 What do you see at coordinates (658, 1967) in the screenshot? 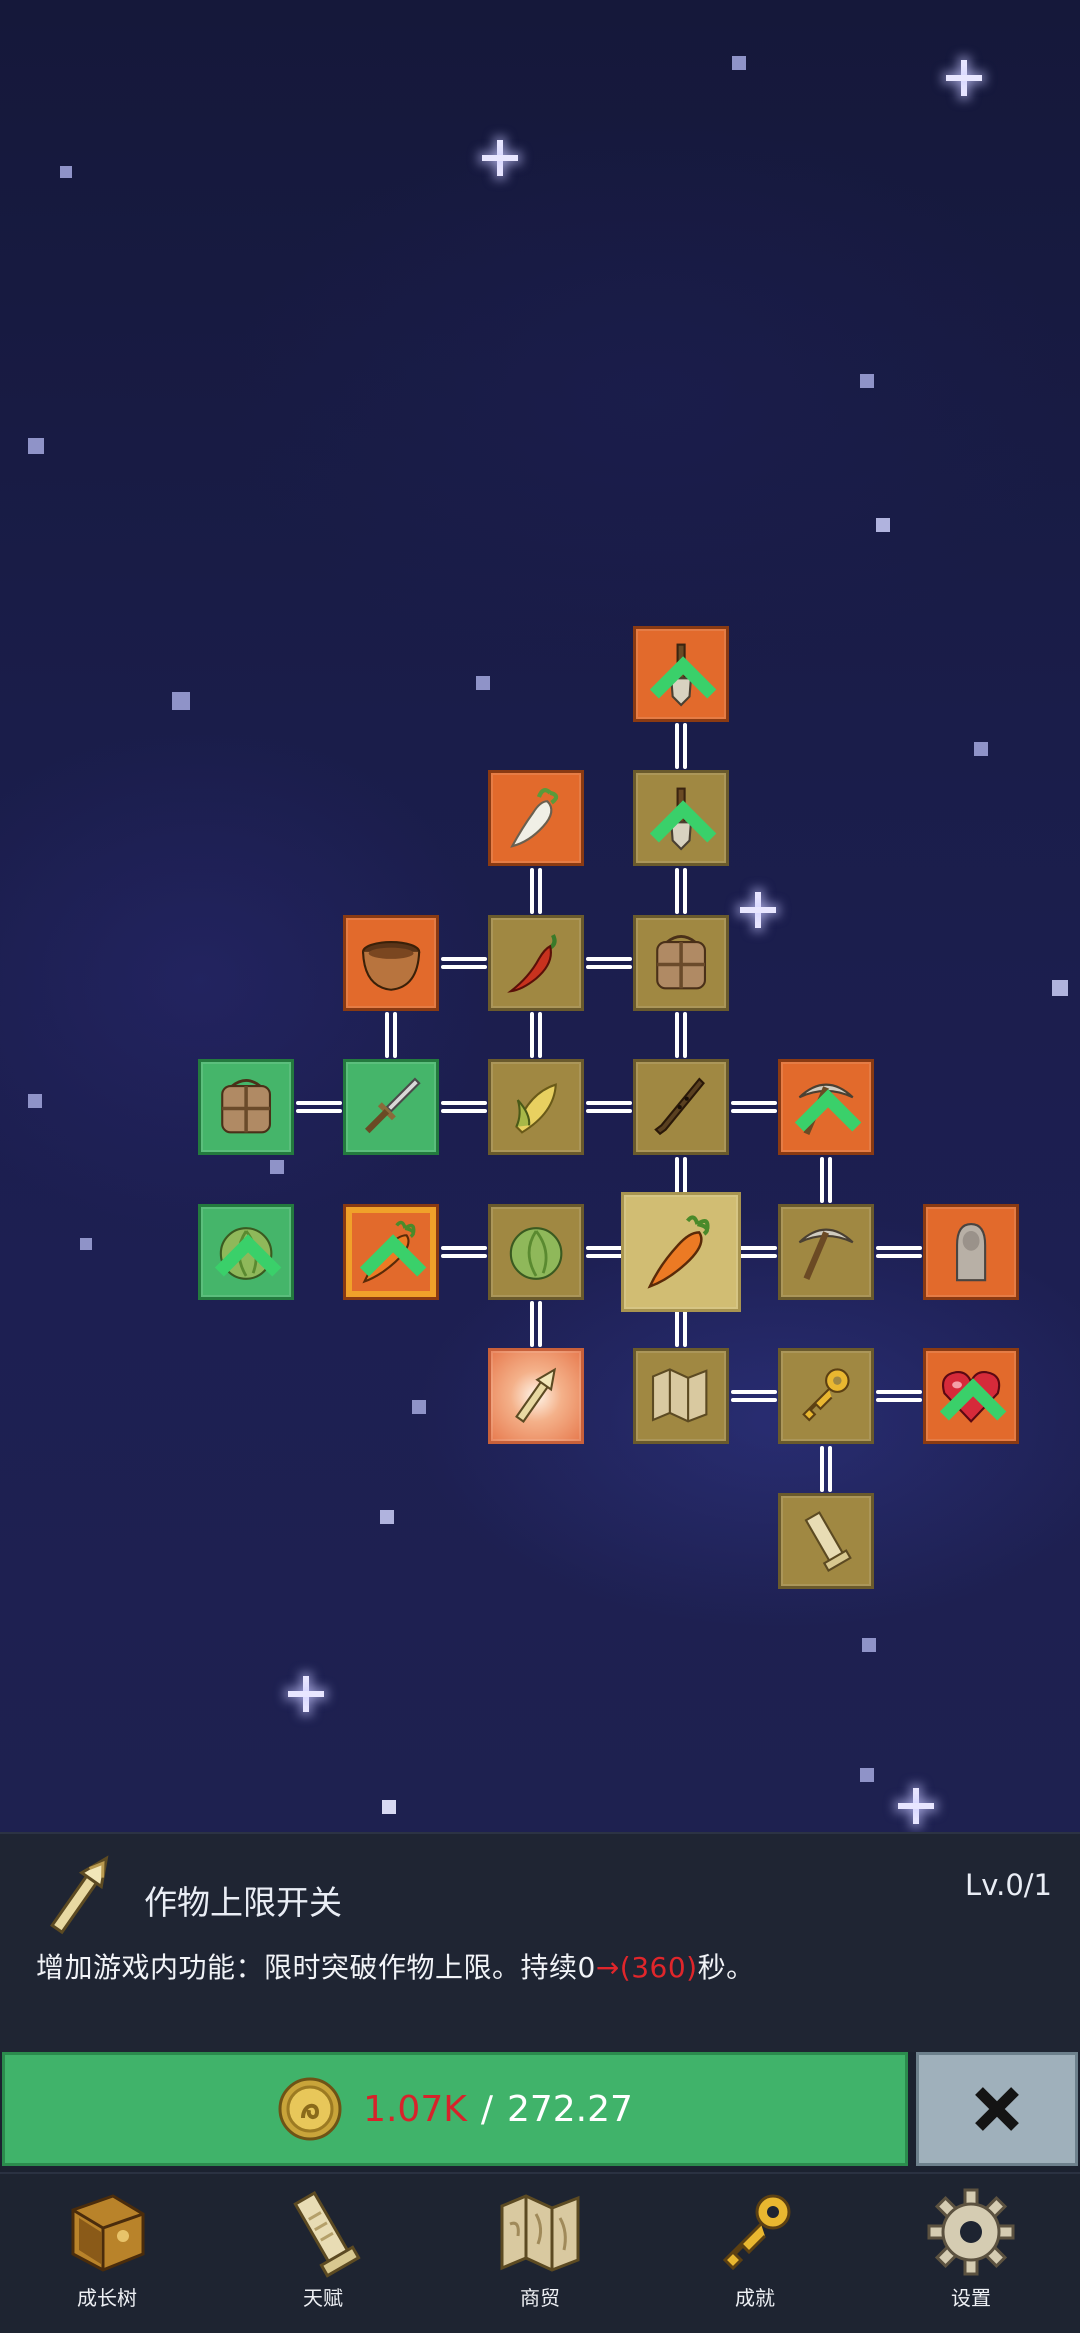
I see `desc-value: (360)` at bounding box center [658, 1967].